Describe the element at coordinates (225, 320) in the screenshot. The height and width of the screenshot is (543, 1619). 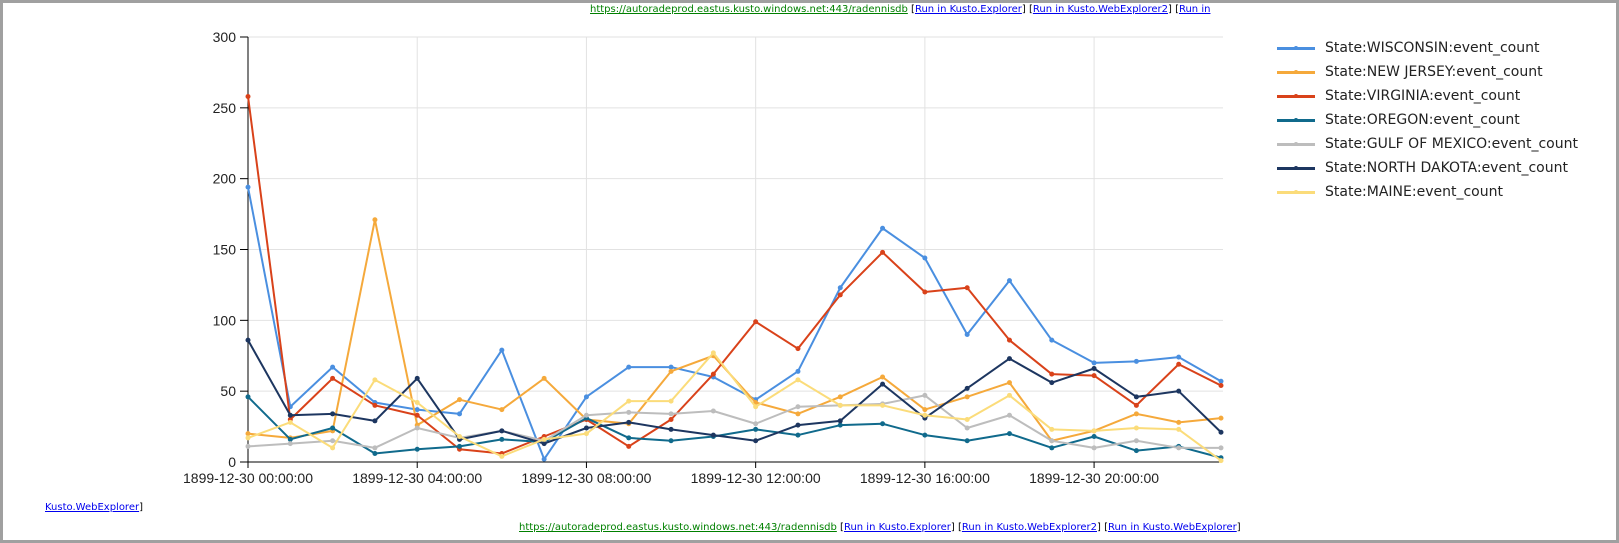
I see `y-tick-label: 100` at that location.